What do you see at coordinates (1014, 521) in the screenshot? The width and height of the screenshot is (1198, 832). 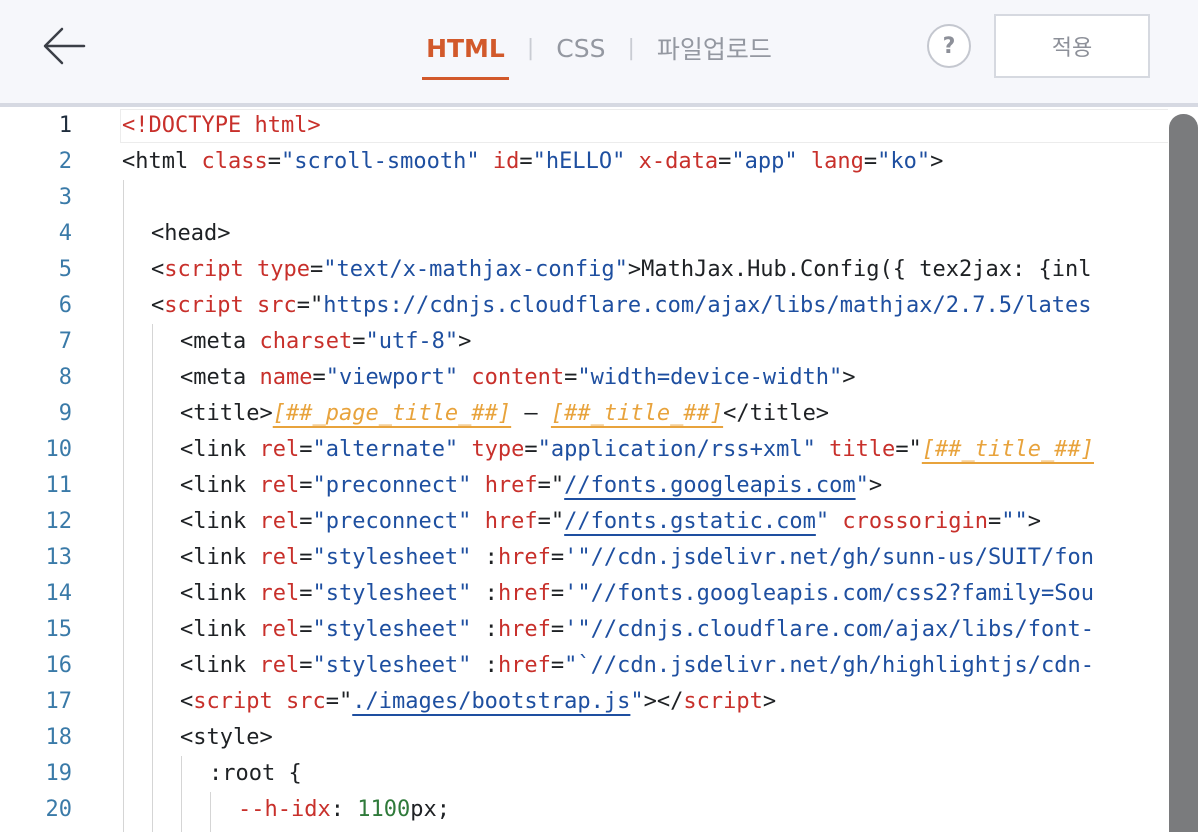 I see `code-token: ""` at bounding box center [1014, 521].